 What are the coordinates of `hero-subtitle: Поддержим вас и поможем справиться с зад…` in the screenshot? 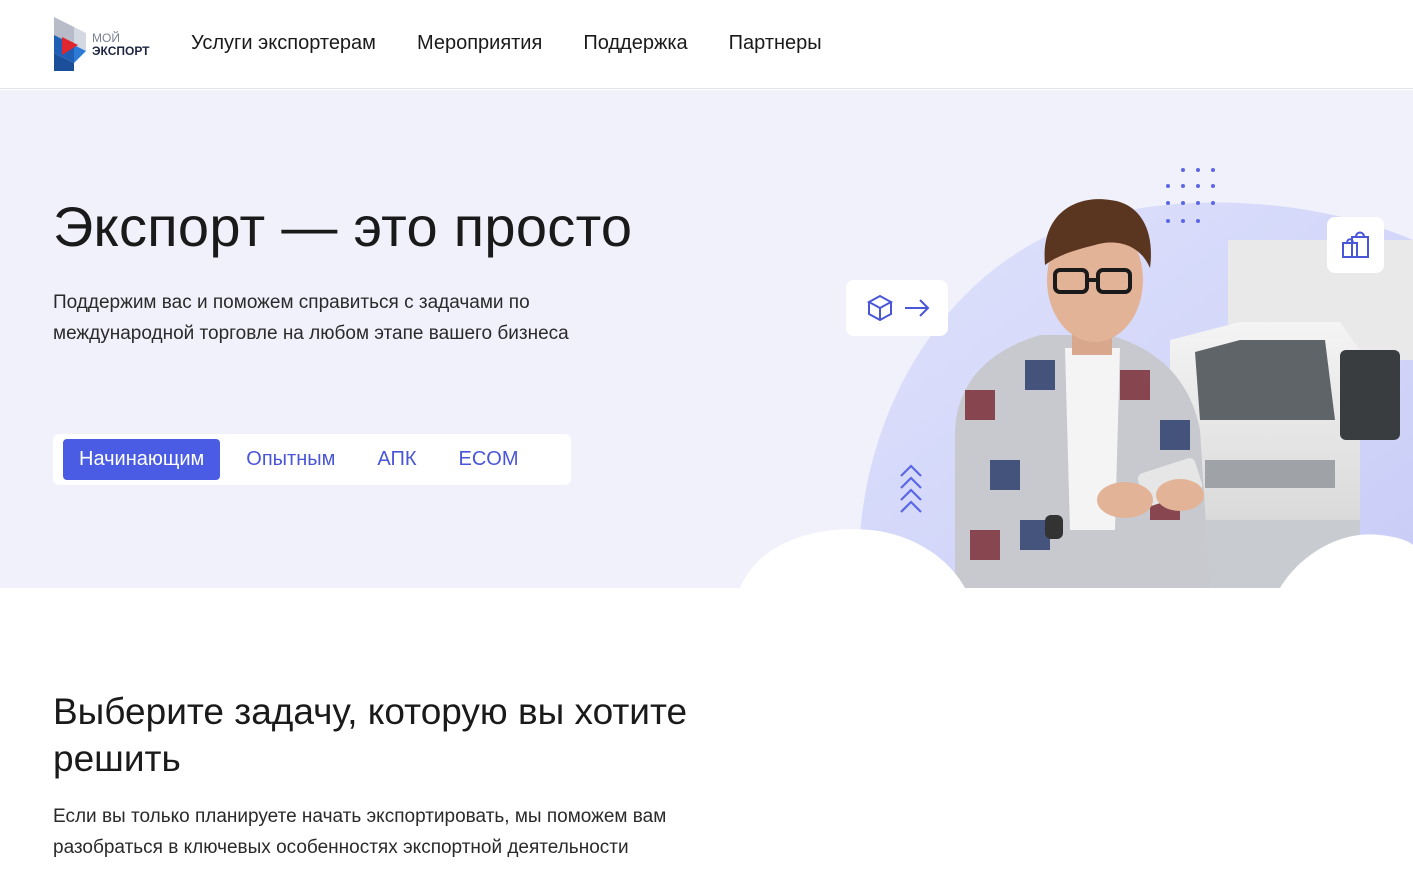 It's located at (311, 318).